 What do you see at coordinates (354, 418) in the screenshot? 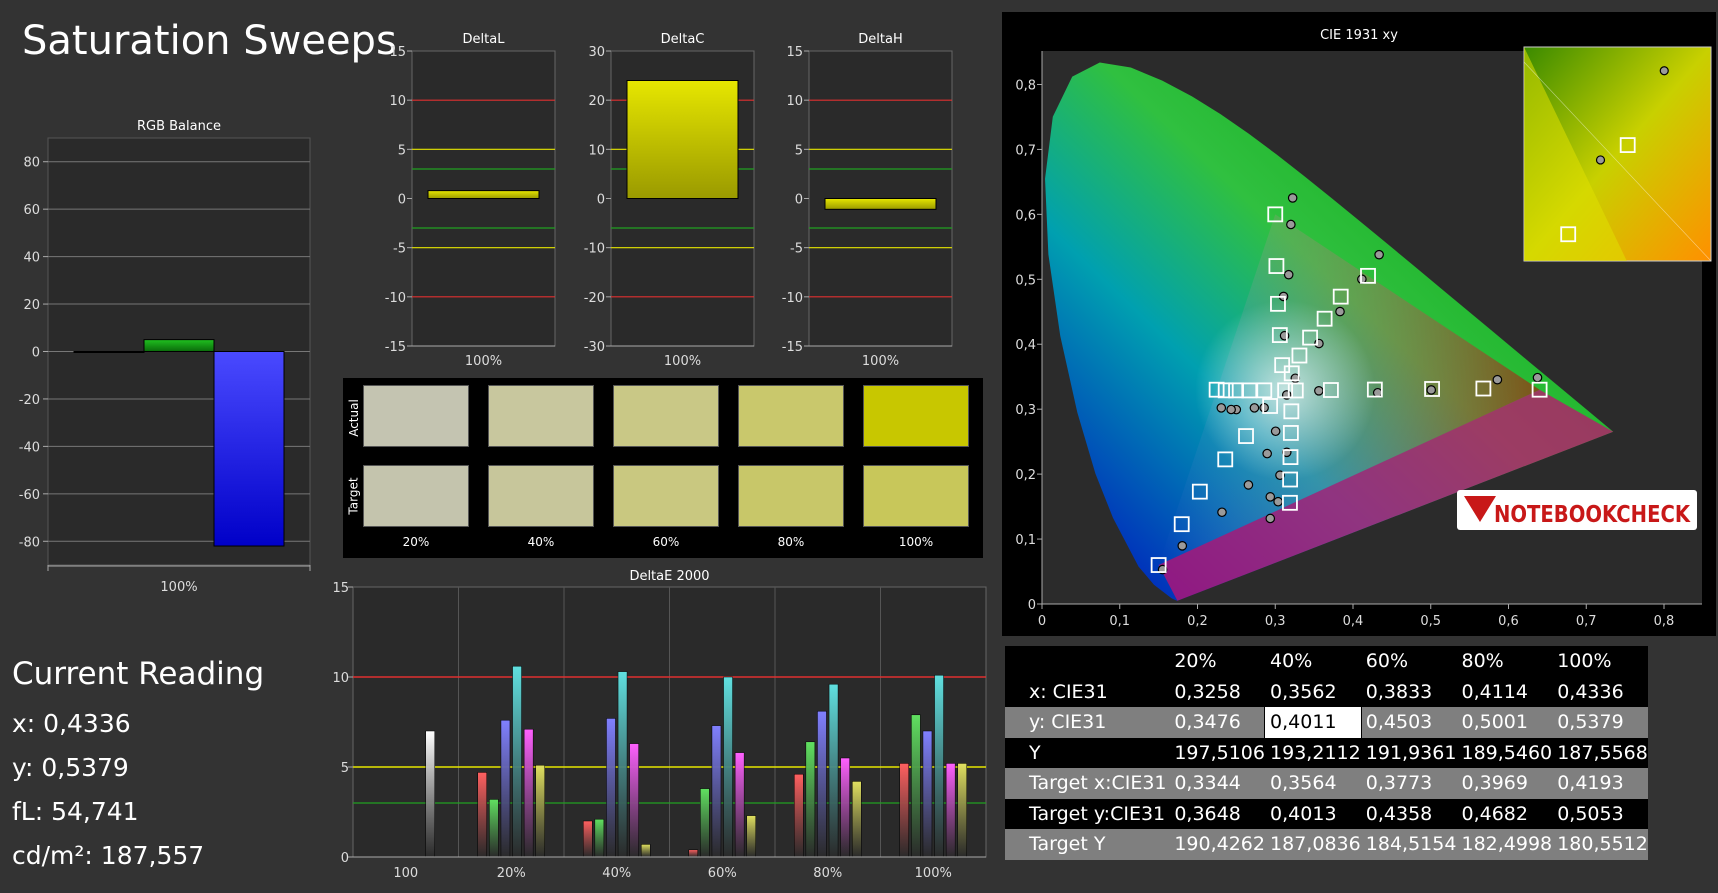
I see `actual-row-label: Actual` at bounding box center [354, 418].